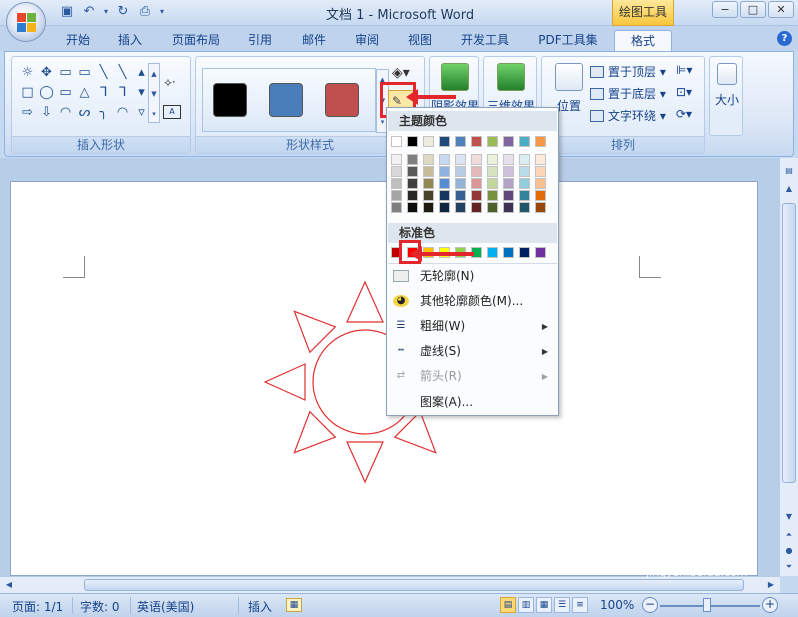 The image size is (798, 617). I want to click on close-button: ✕, so click(781, 9).